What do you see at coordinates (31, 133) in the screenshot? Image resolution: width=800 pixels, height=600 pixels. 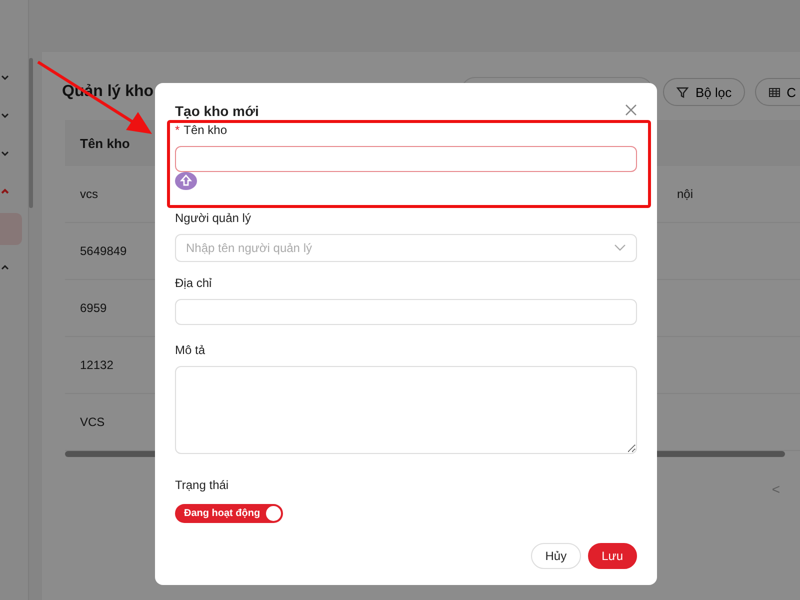 I see `scrollbar-thumb` at bounding box center [31, 133].